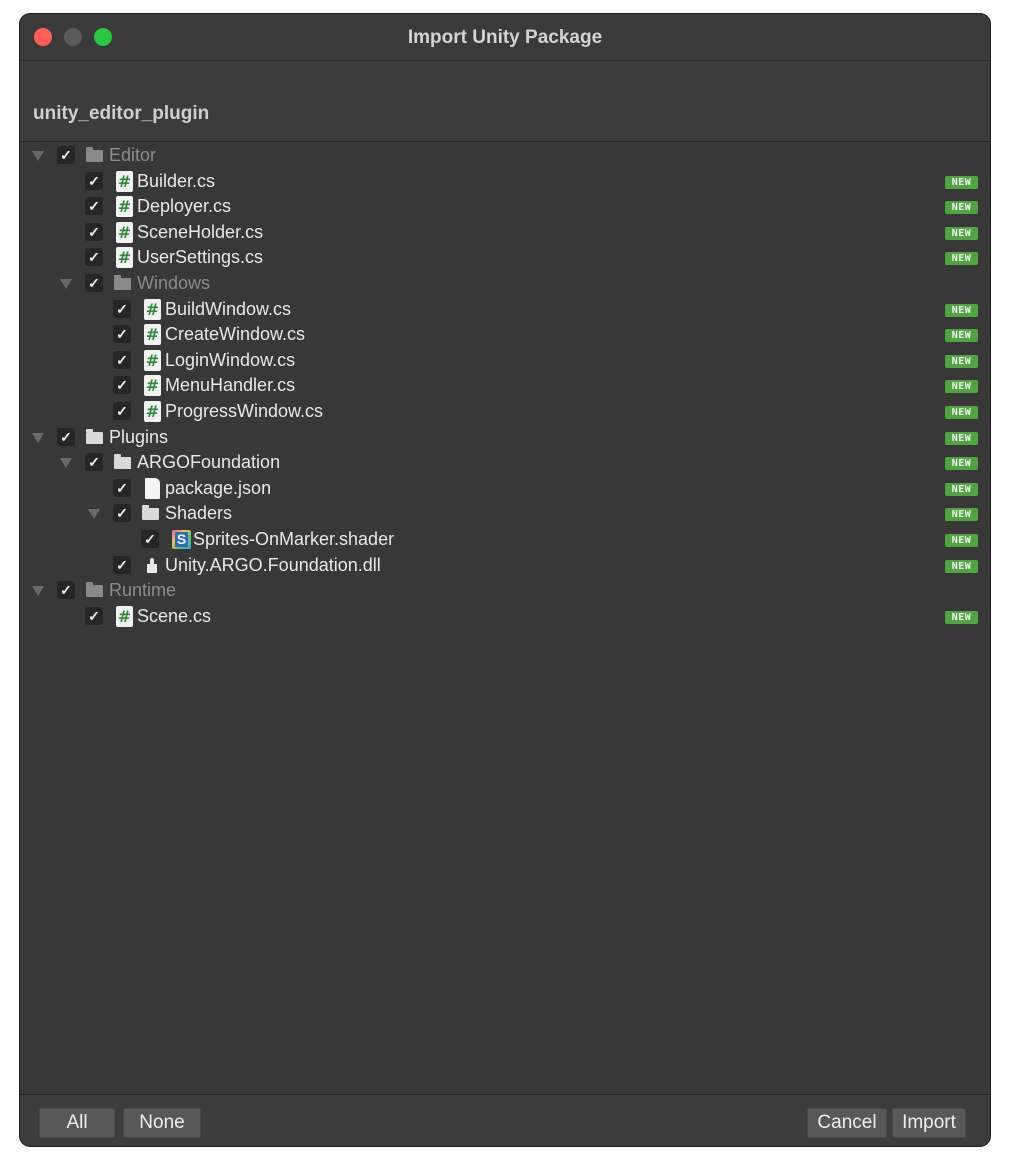 This screenshot has width=1010, height=1166. Describe the element at coordinates (505, 617) in the screenshot. I see `tree-row: ✓ # Scene.cs NEW` at that location.